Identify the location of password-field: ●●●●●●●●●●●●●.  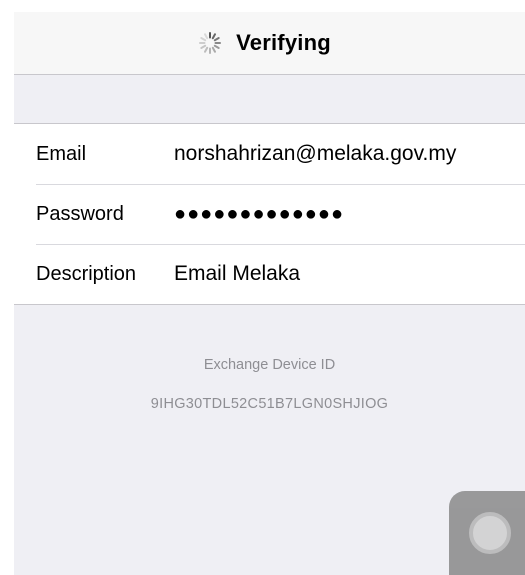
(259, 214).